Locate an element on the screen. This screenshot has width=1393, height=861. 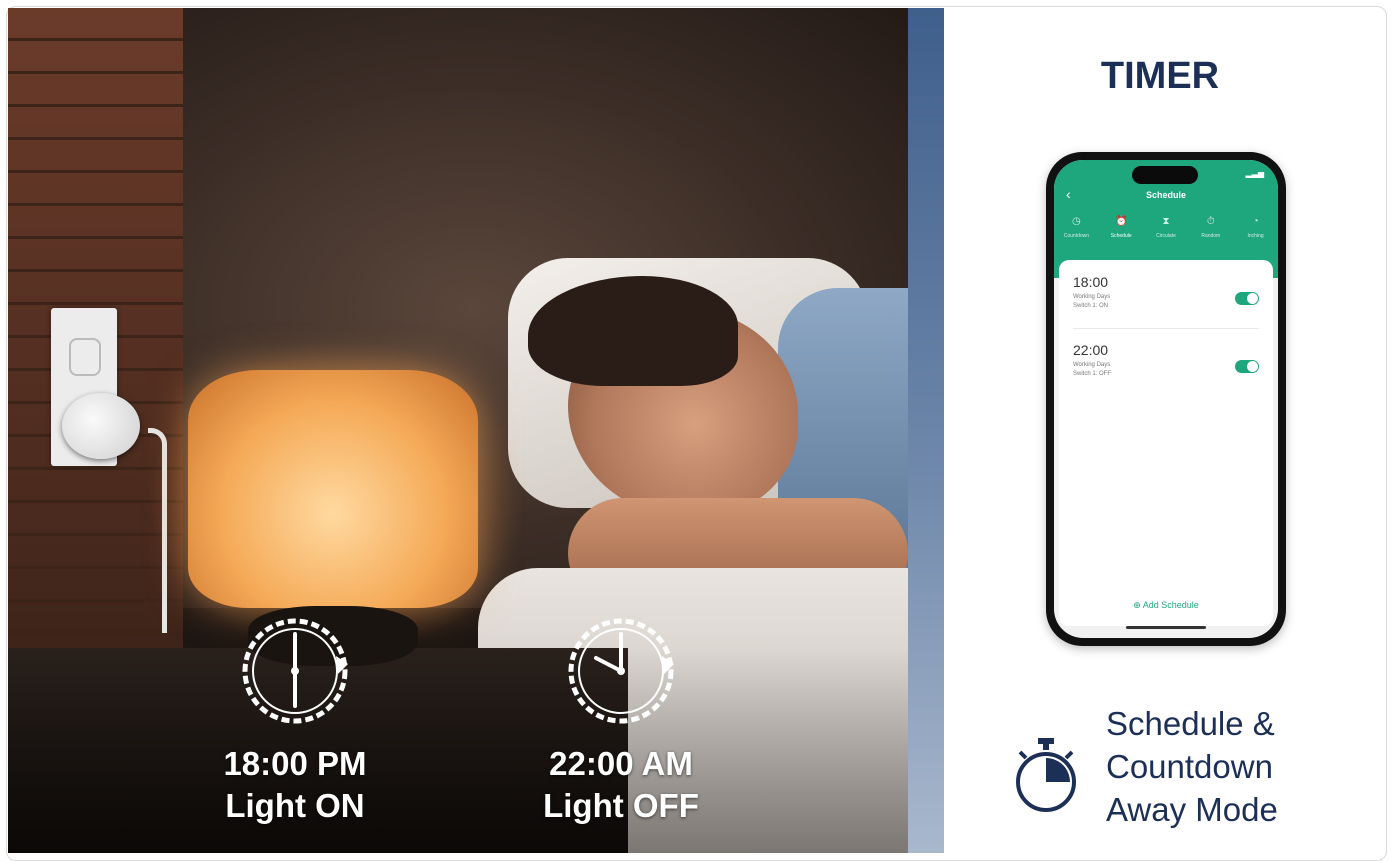
smart-plug is located at coordinates (101, 426).